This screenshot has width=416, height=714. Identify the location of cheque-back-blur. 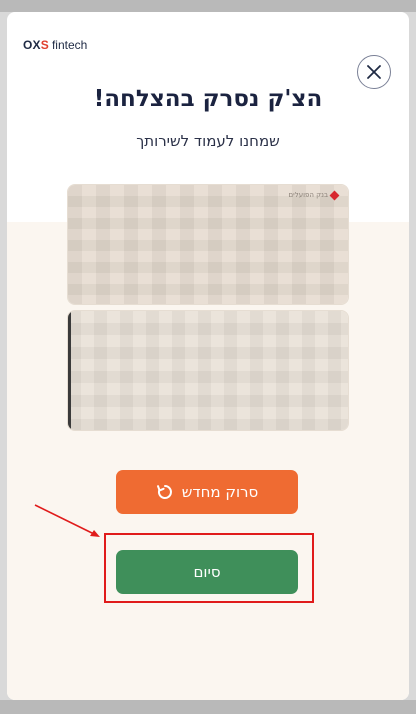
(208, 370).